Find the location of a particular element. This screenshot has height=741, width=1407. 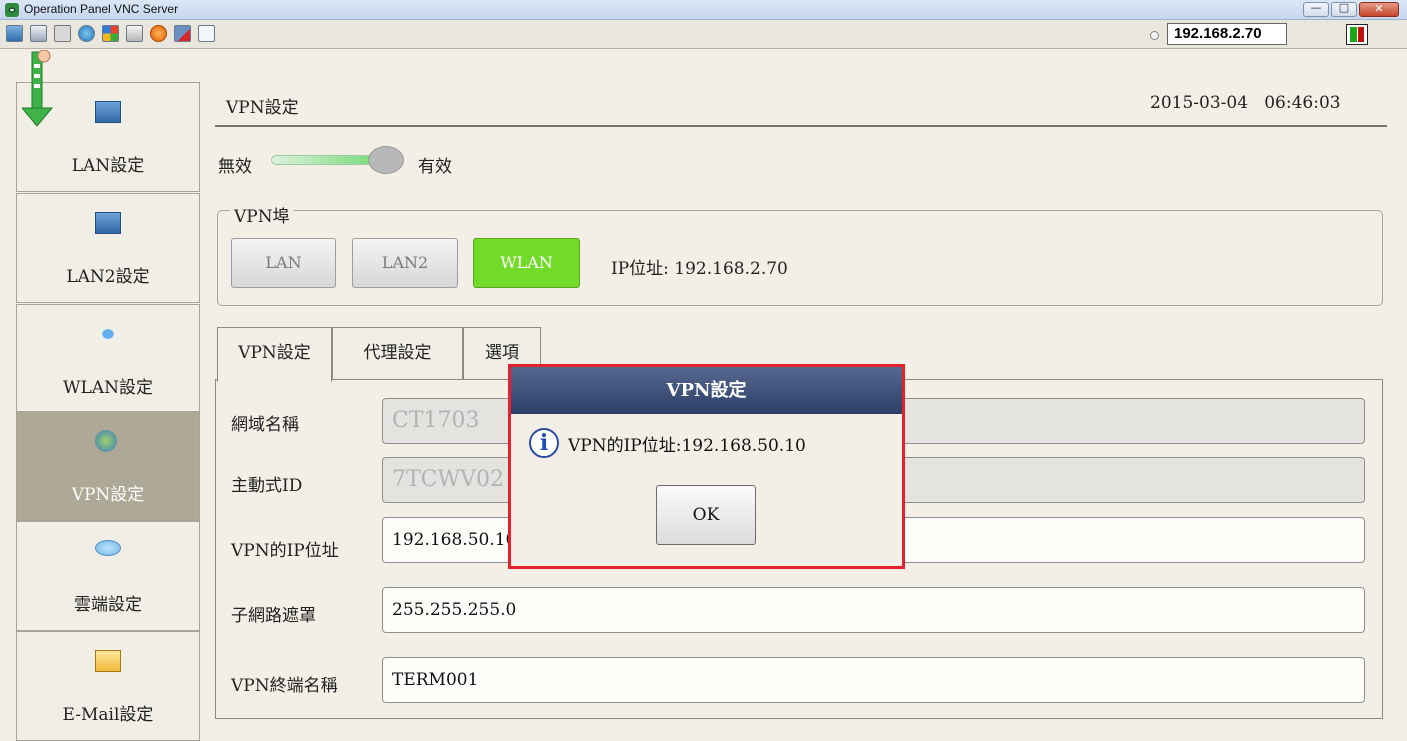

vpn-enable-toggle is located at coordinates (339, 160).